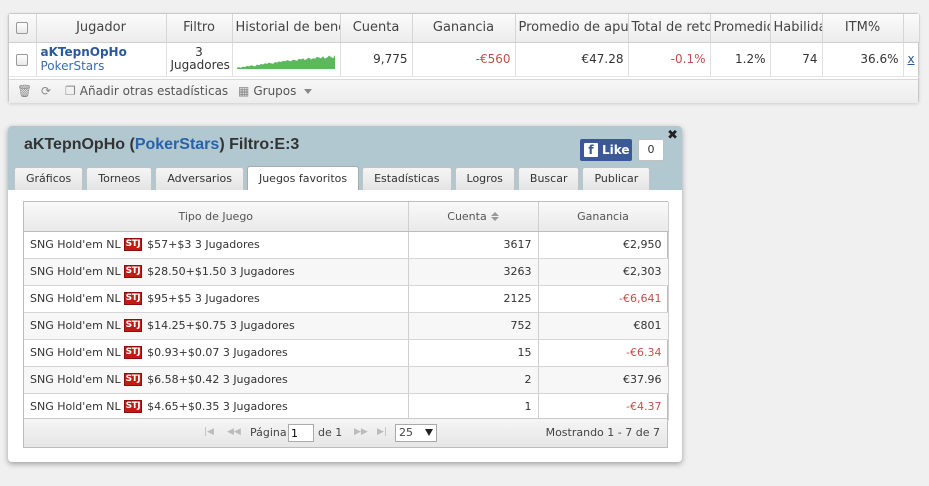 Image resolution: width=929 pixels, height=486 pixels. I want to click on tab-torneos: Torneos, so click(119, 178).